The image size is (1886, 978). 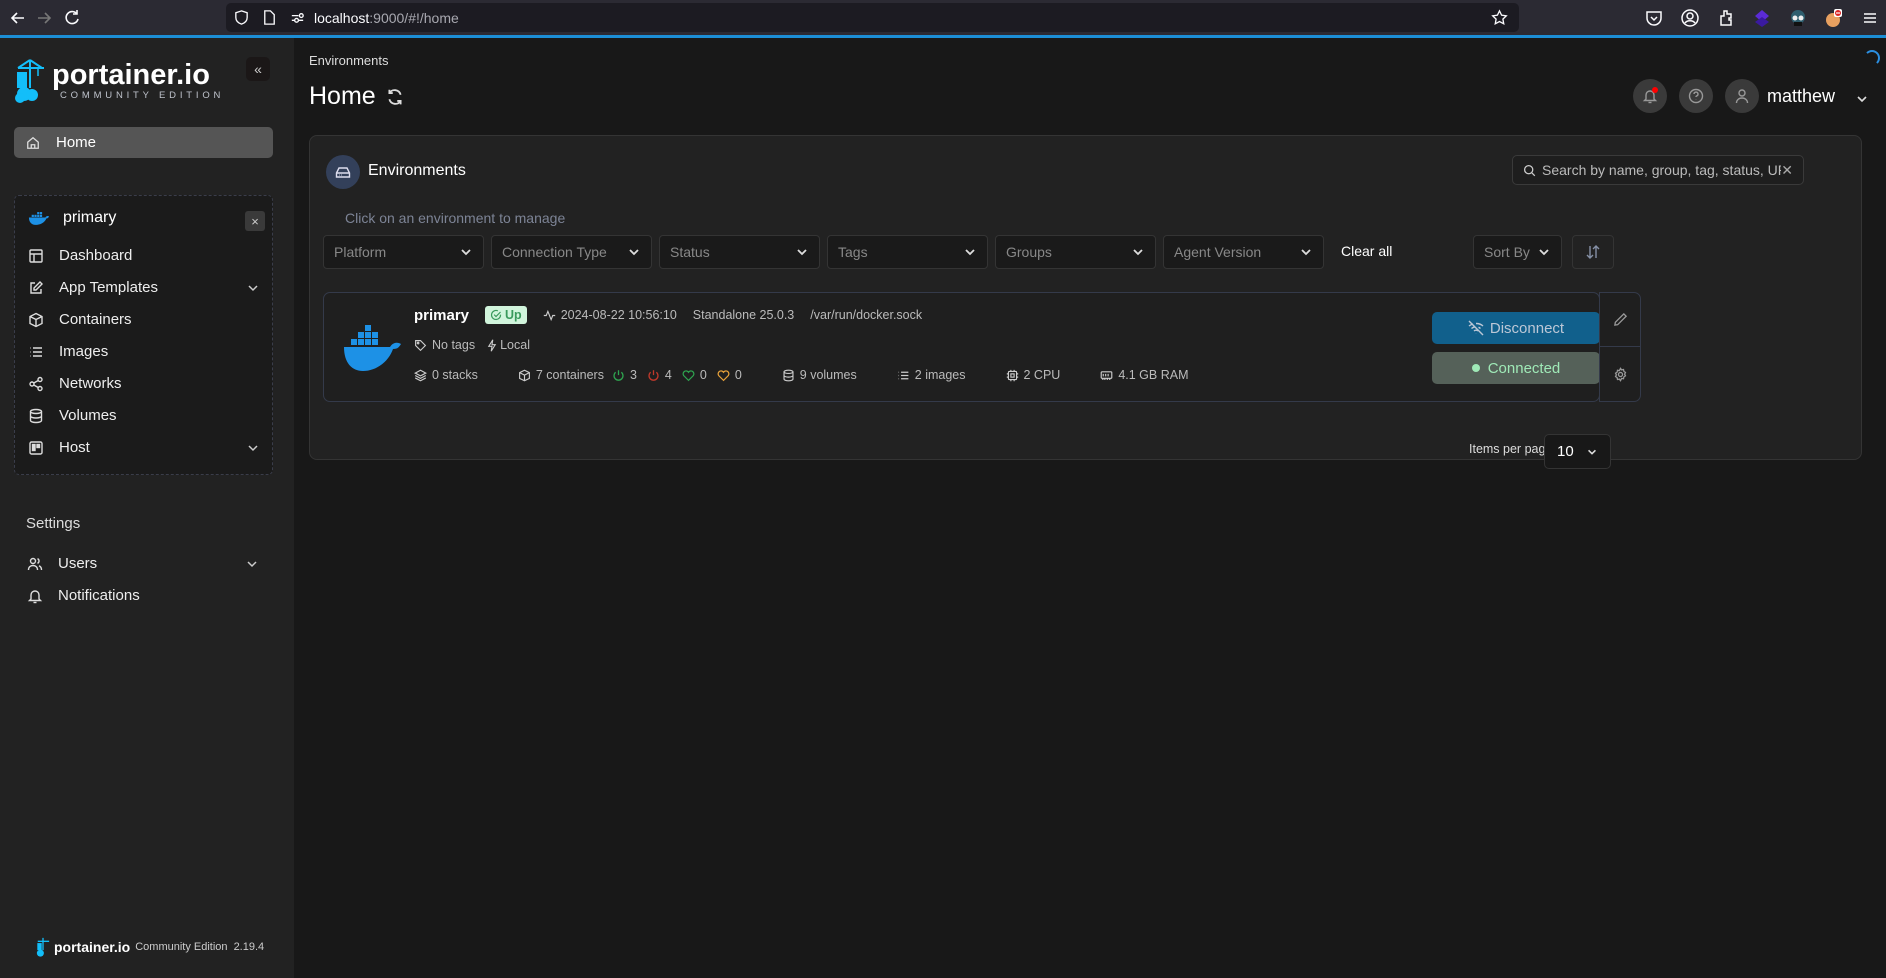 What do you see at coordinates (1690, 18) in the screenshot?
I see `account-icon` at bounding box center [1690, 18].